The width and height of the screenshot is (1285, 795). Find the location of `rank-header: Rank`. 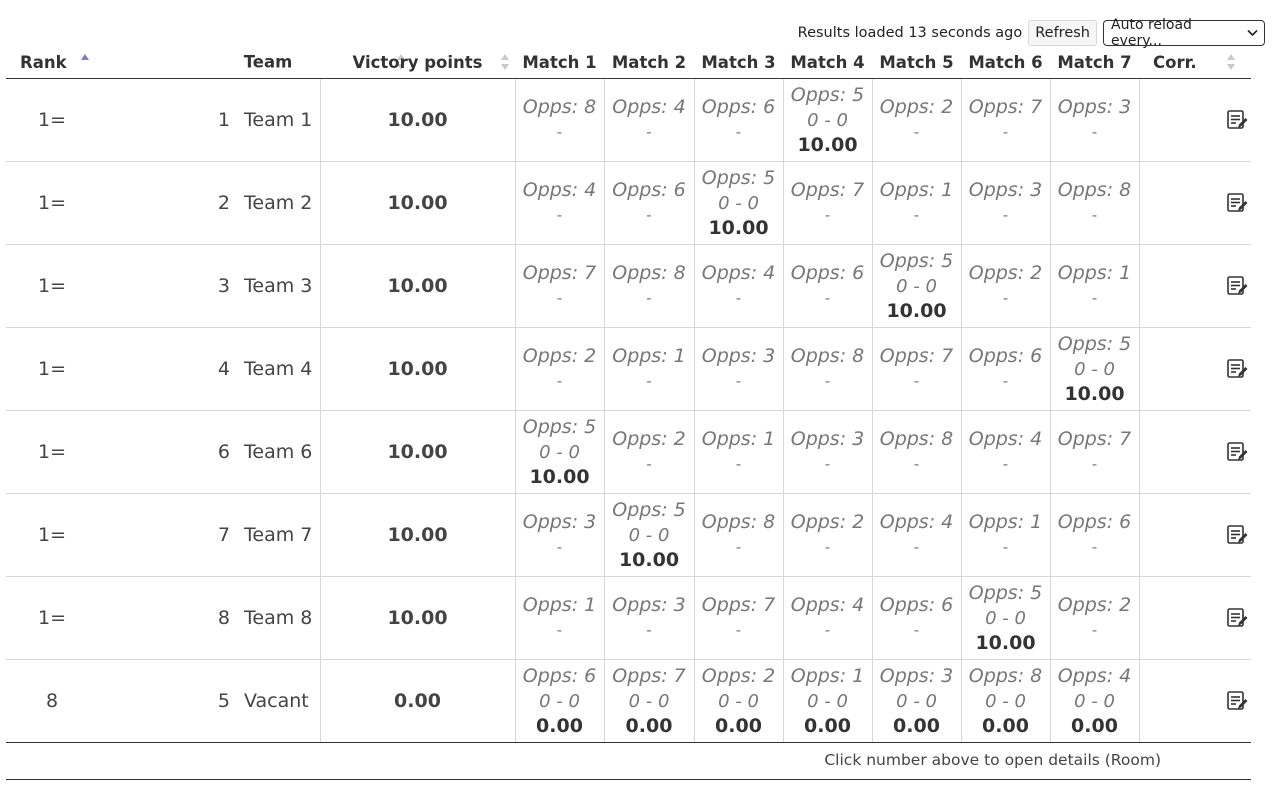

rank-header: Rank is located at coordinates (52, 62).